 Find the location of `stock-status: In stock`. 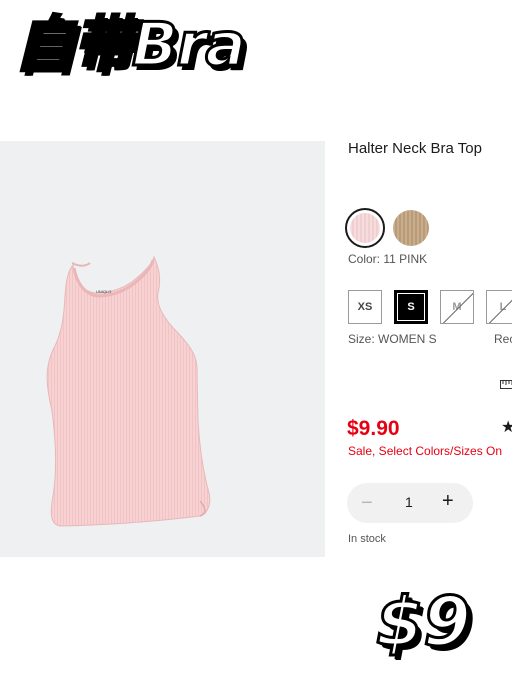

stock-status: In stock is located at coordinates (367, 539).